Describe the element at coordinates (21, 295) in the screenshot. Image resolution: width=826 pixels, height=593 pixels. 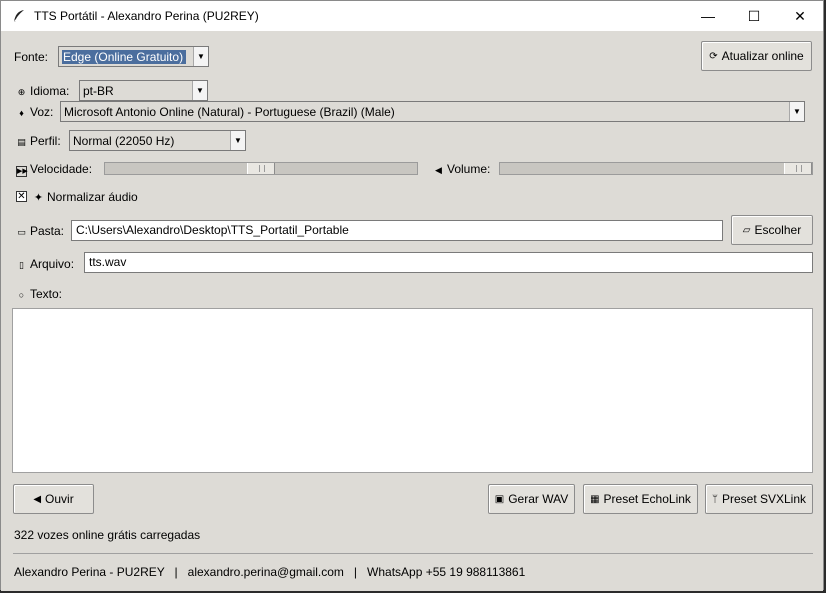
I see `speech-bubble-icon: ○` at that location.